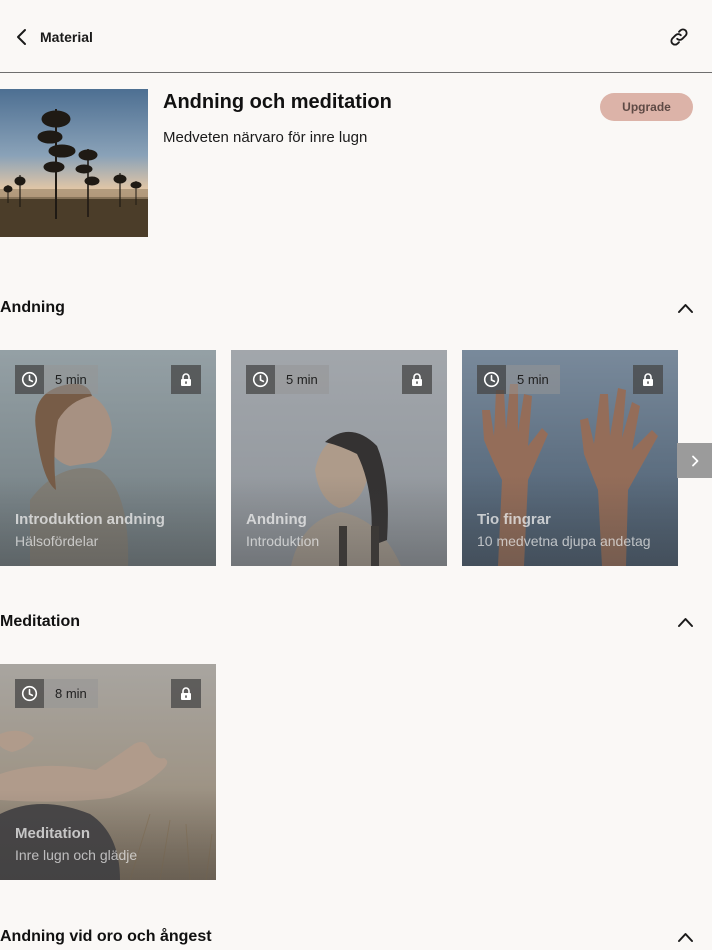  Describe the element at coordinates (356, 623) in the screenshot. I see `section-header-meditation: Meditation` at that location.